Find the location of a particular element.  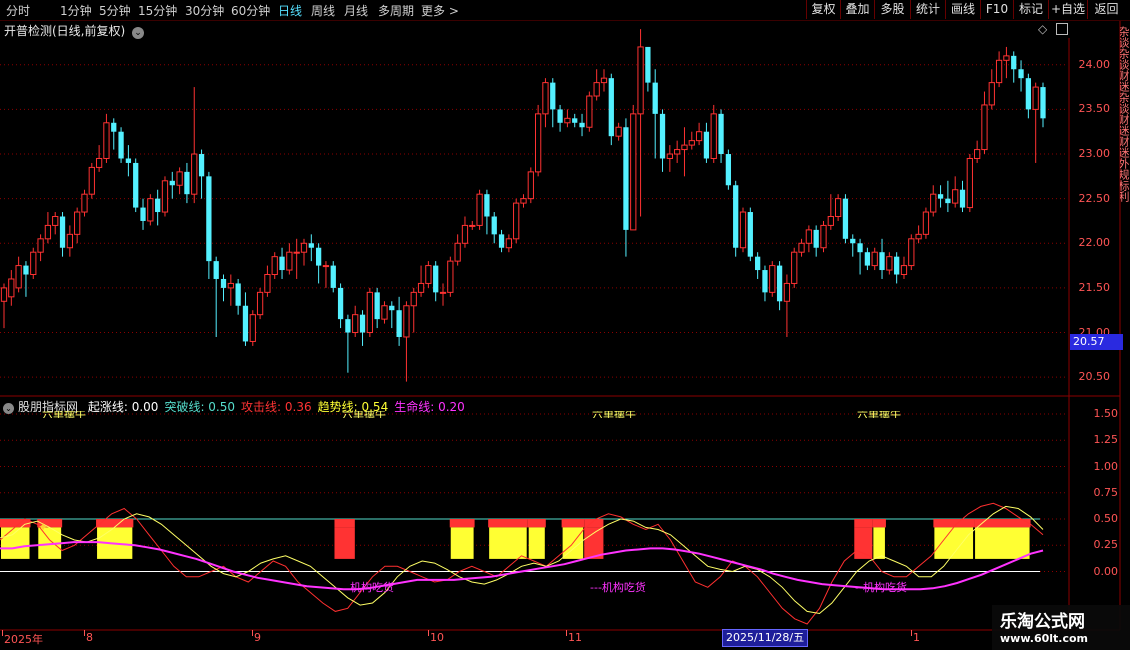

toolbar-button-7: +自选 is located at coordinates (1067, 9).